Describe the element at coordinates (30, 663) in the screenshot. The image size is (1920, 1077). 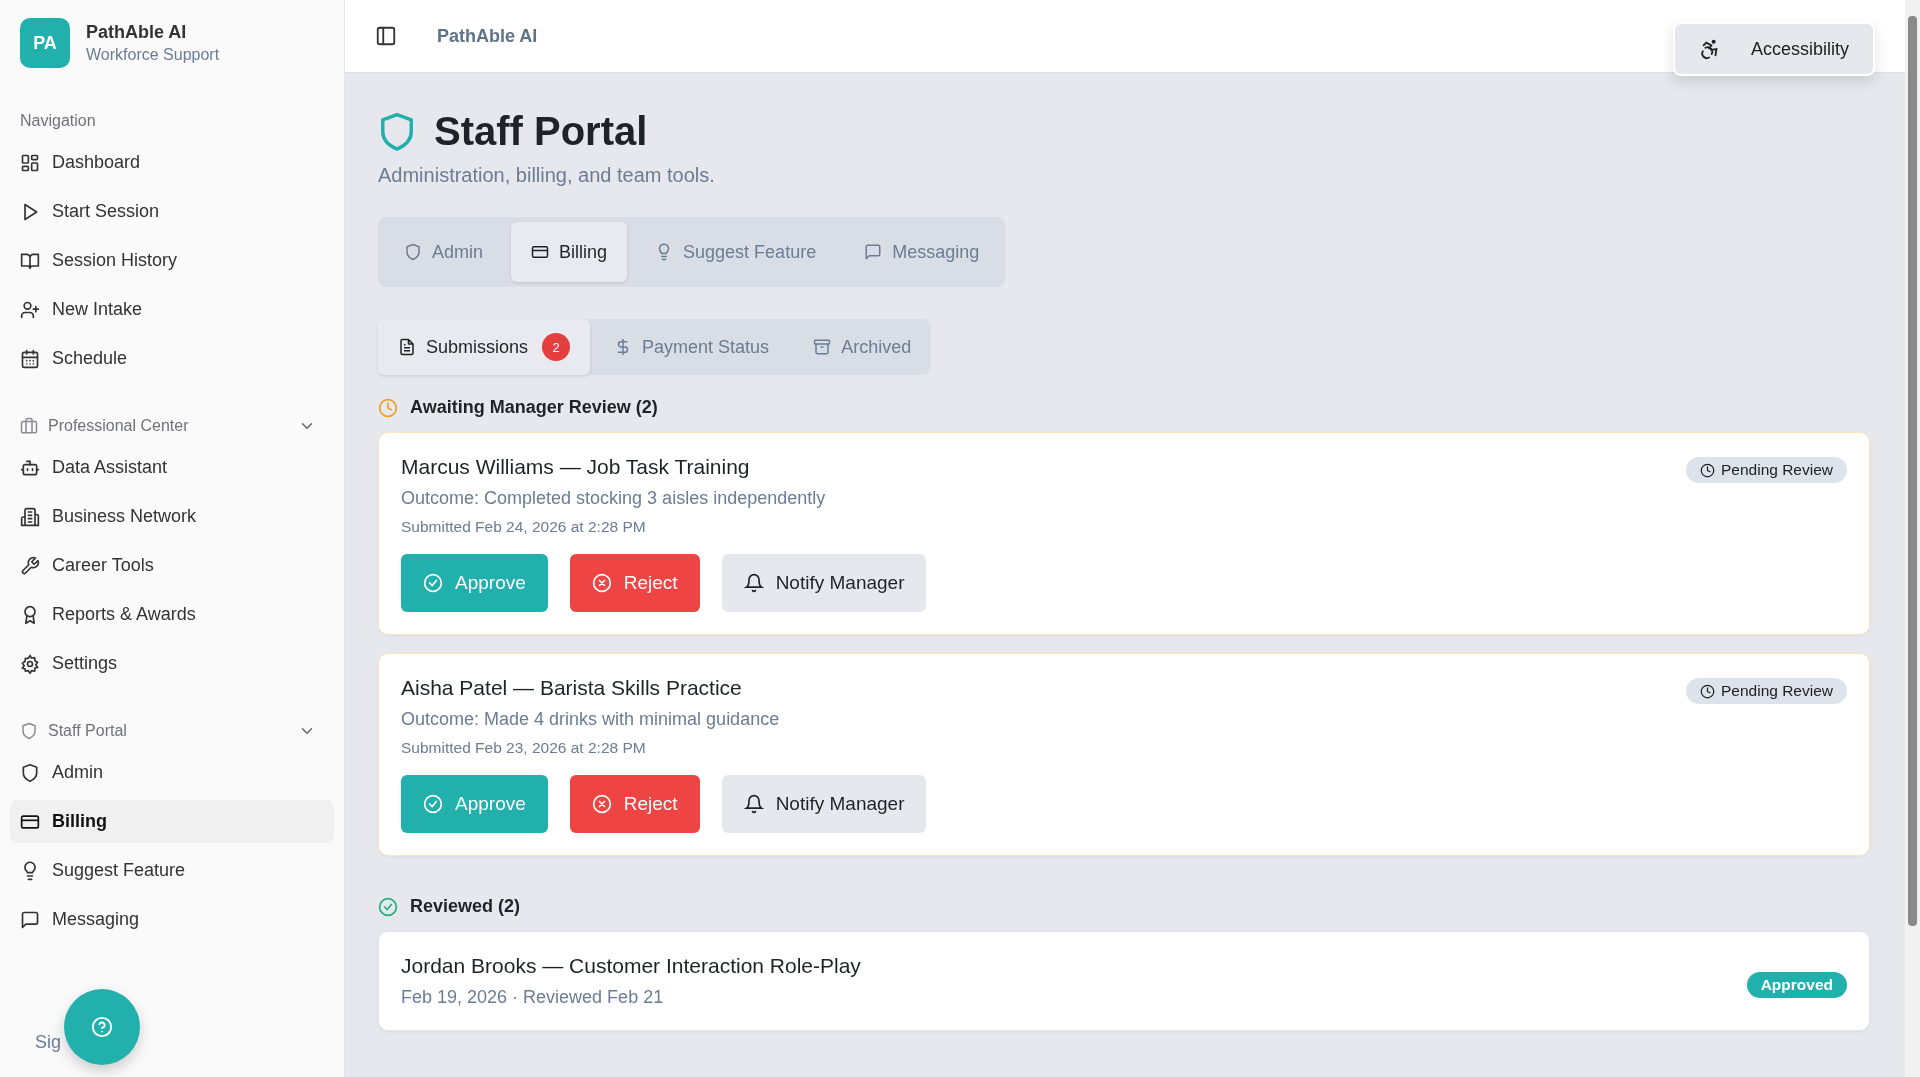
I see `settings-icon` at that location.